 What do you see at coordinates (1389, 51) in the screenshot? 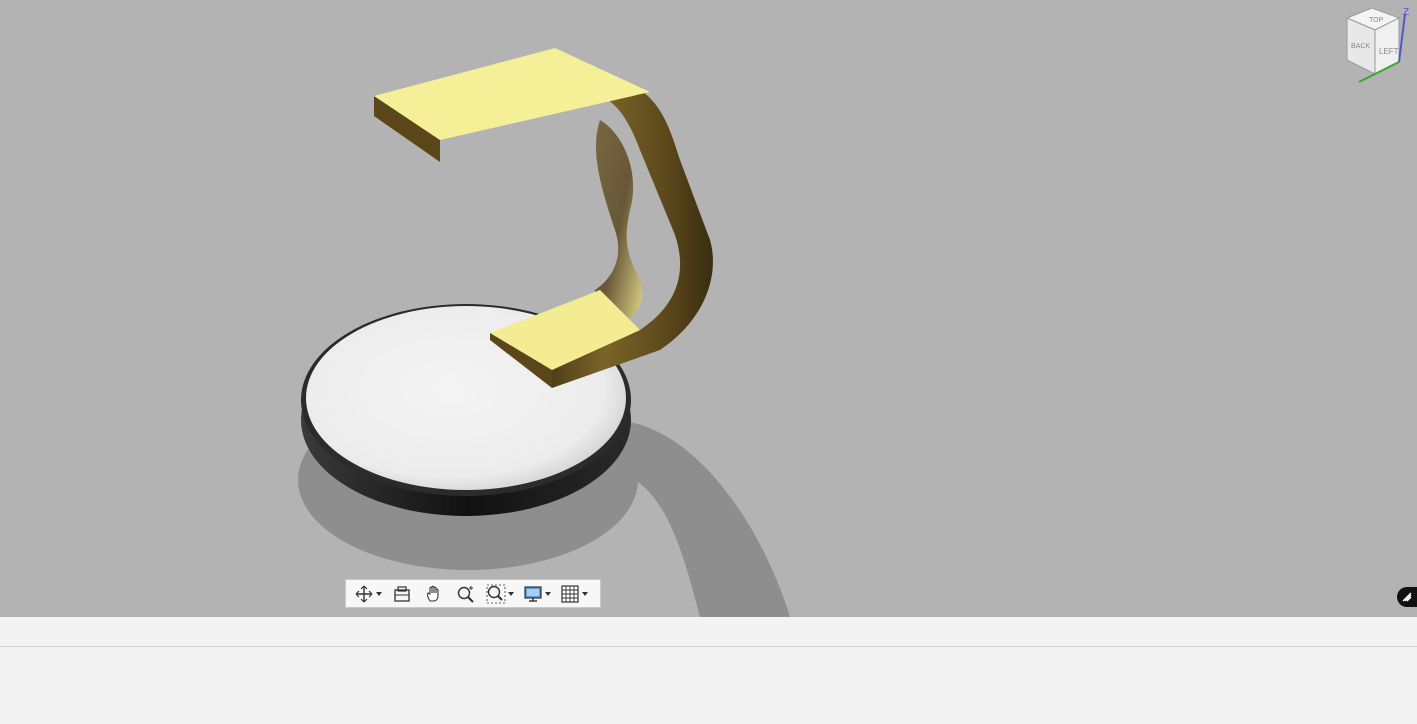
I see `viewcube-left-label: LEFT` at bounding box center [1389, 51].